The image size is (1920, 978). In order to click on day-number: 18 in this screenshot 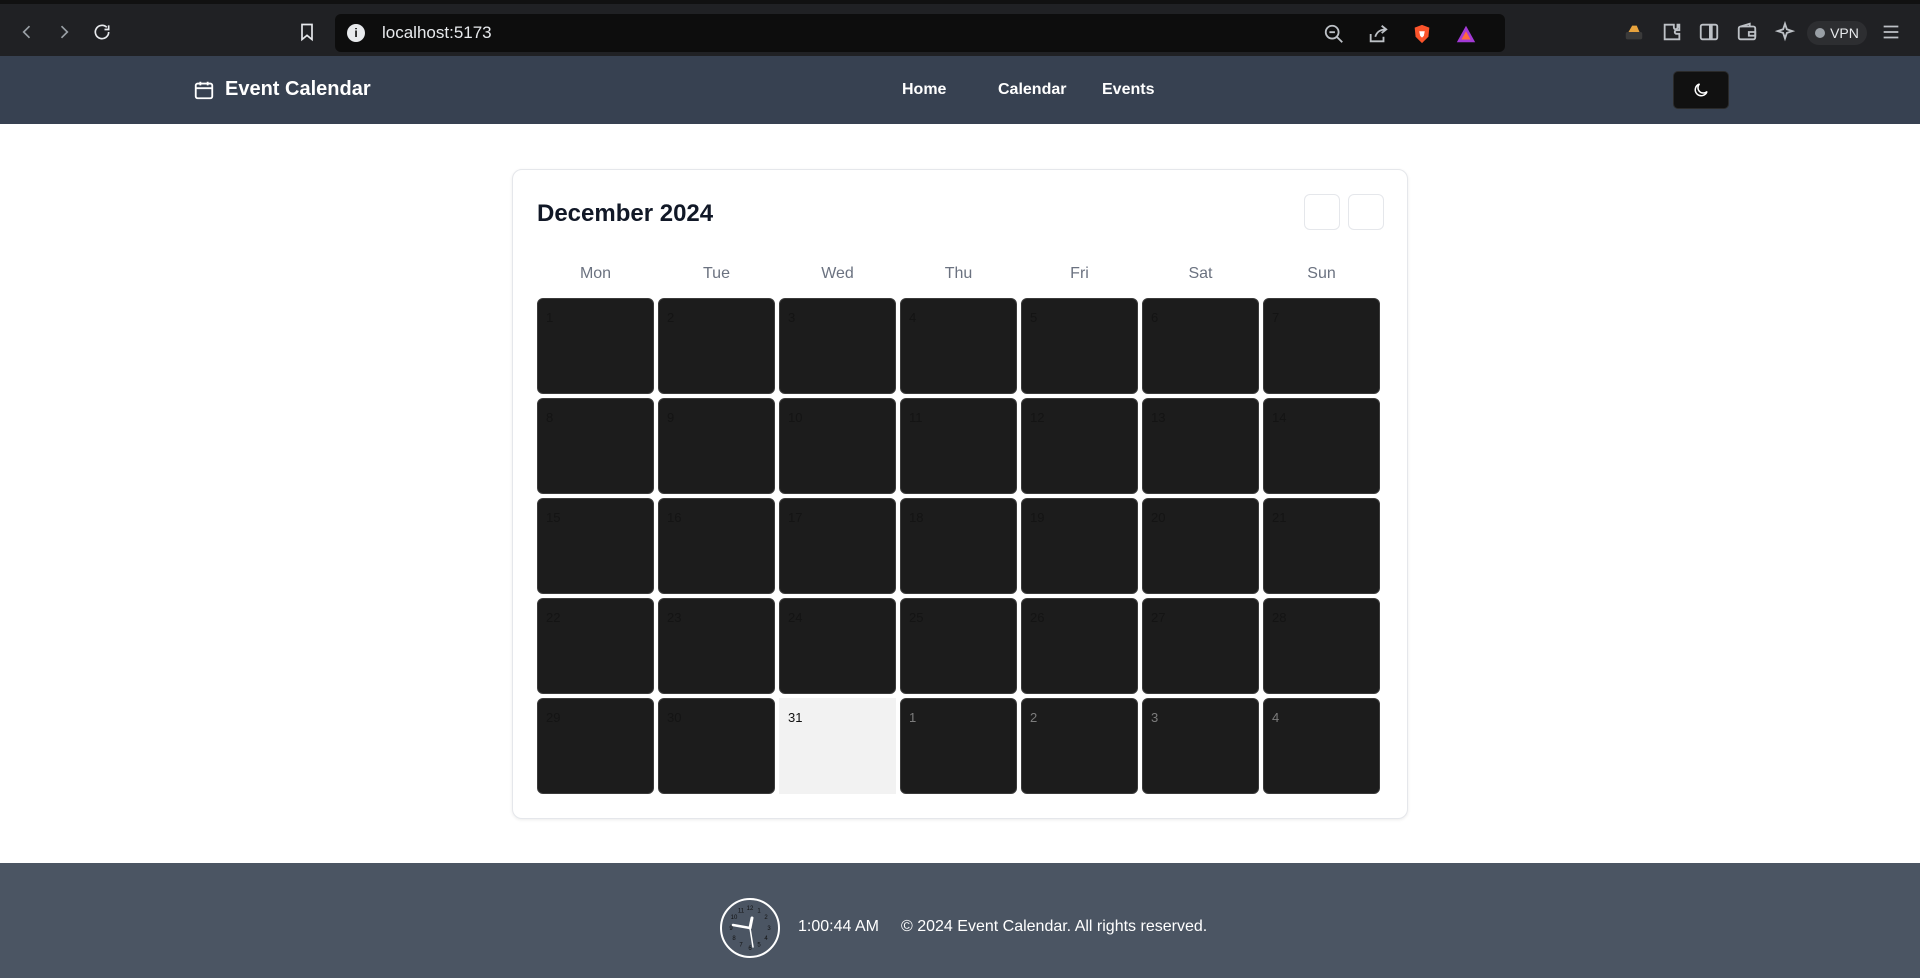, I will do `click(916, 517)`.